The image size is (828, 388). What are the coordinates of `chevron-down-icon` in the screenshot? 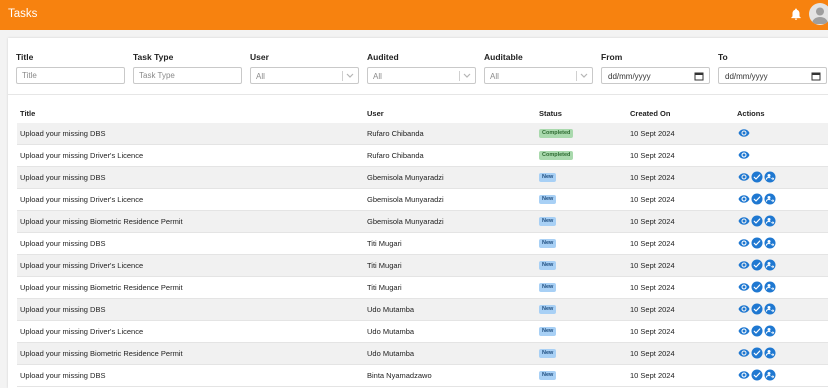 It's located at (584, 75).